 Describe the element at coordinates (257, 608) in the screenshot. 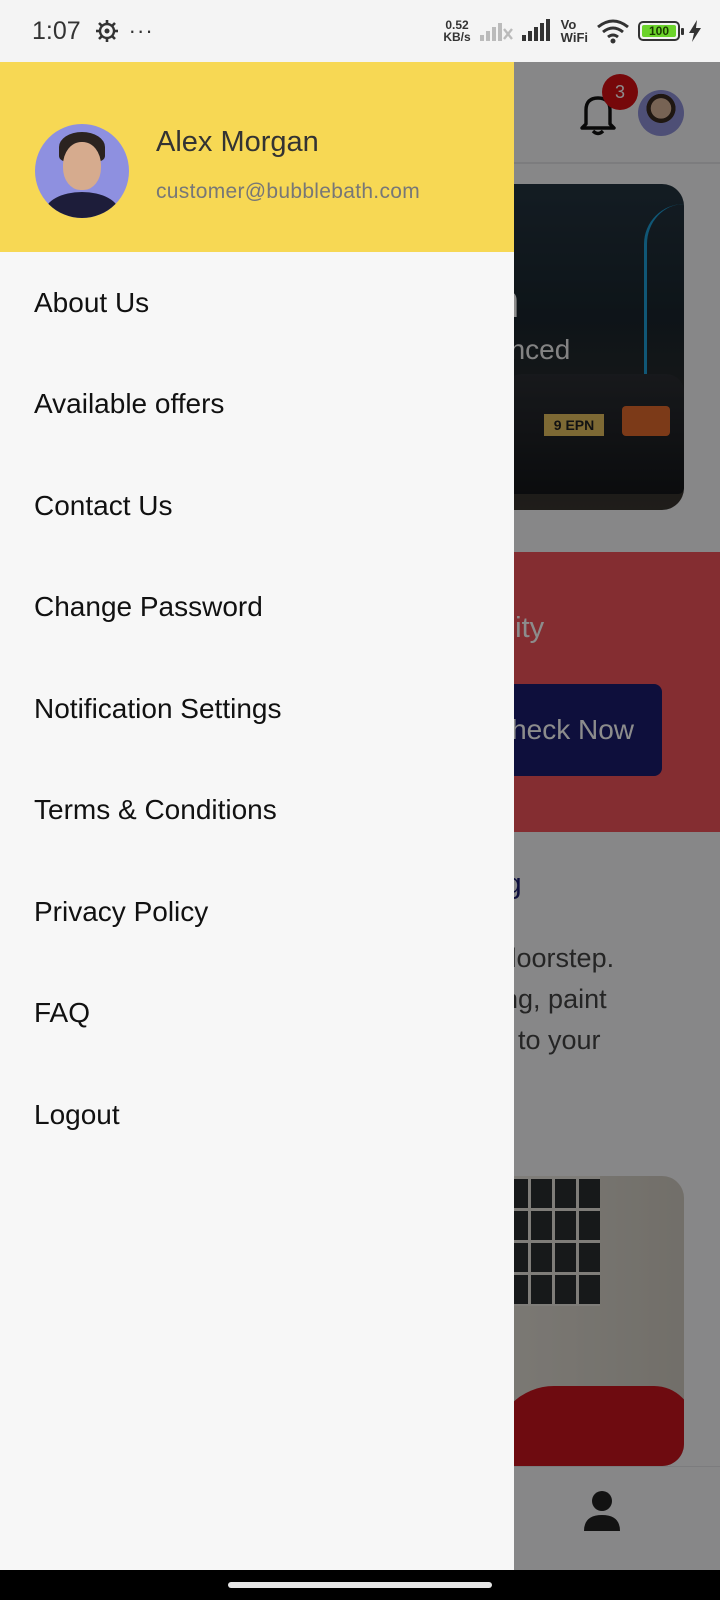

I see `menu-item-change-password: Change Password` at that location.